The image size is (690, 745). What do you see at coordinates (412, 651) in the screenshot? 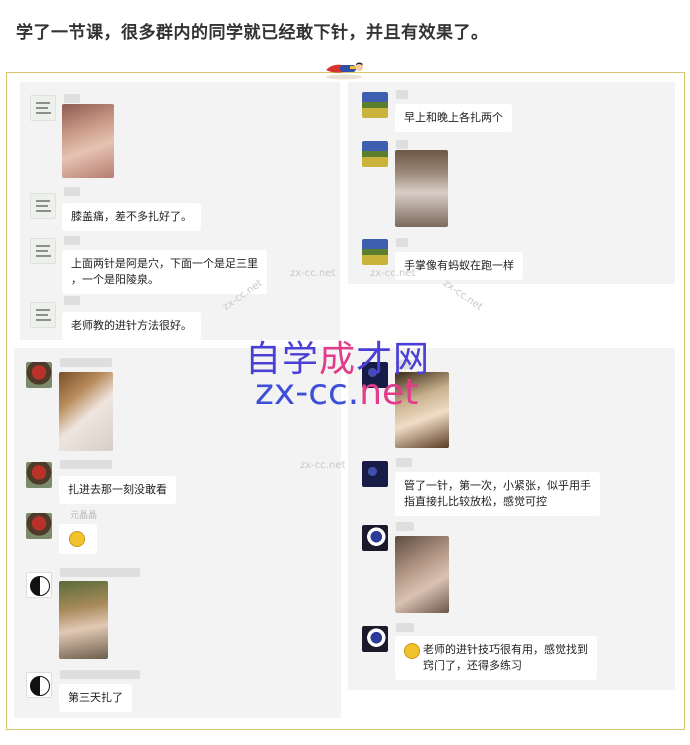
I see `grin-emoji-icon` at bounding box center [412, 651].